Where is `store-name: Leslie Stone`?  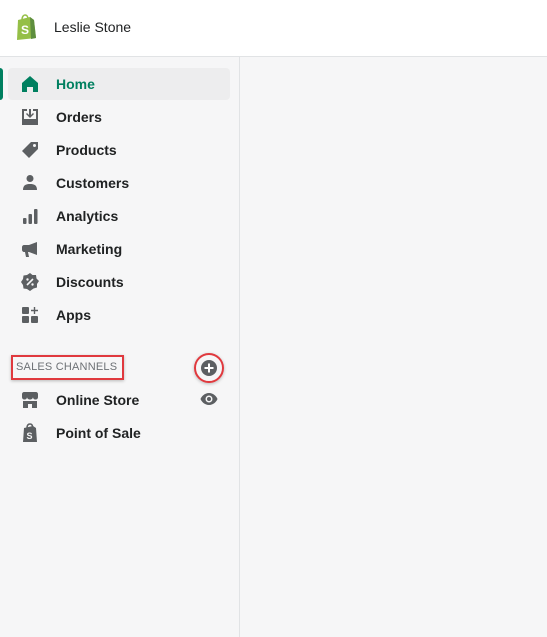 store-name: Leslie Stone is located at coordinates (92, 27).